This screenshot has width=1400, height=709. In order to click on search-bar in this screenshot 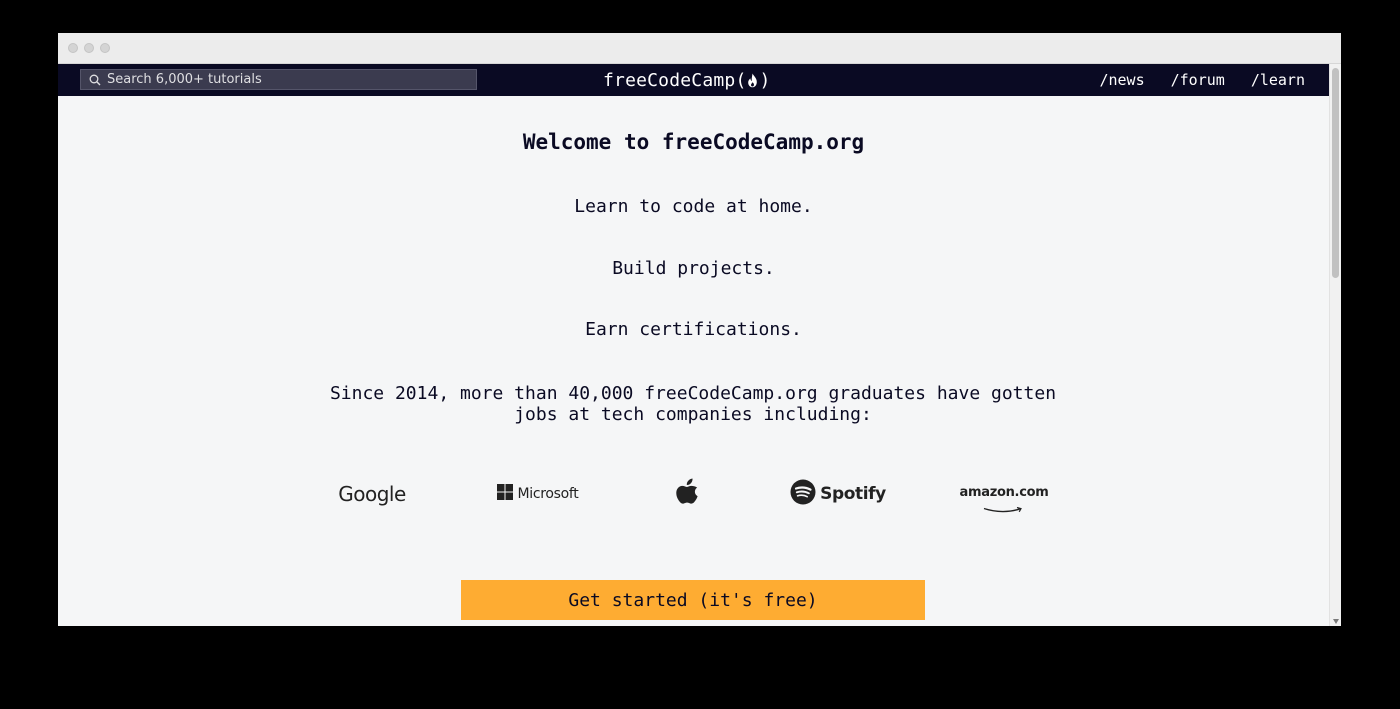, I will do `click(278, 79)`.